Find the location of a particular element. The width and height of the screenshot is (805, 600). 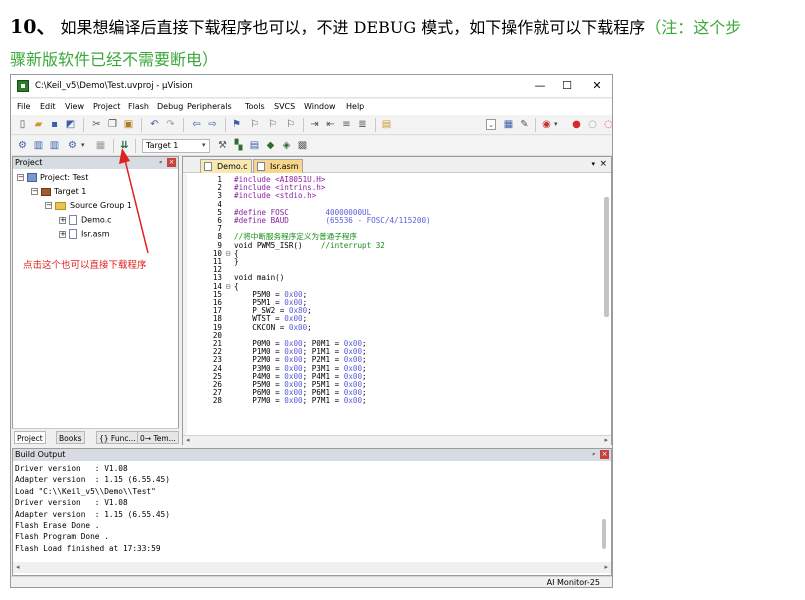

tab-books: Books is located at coordinates (70, 437).